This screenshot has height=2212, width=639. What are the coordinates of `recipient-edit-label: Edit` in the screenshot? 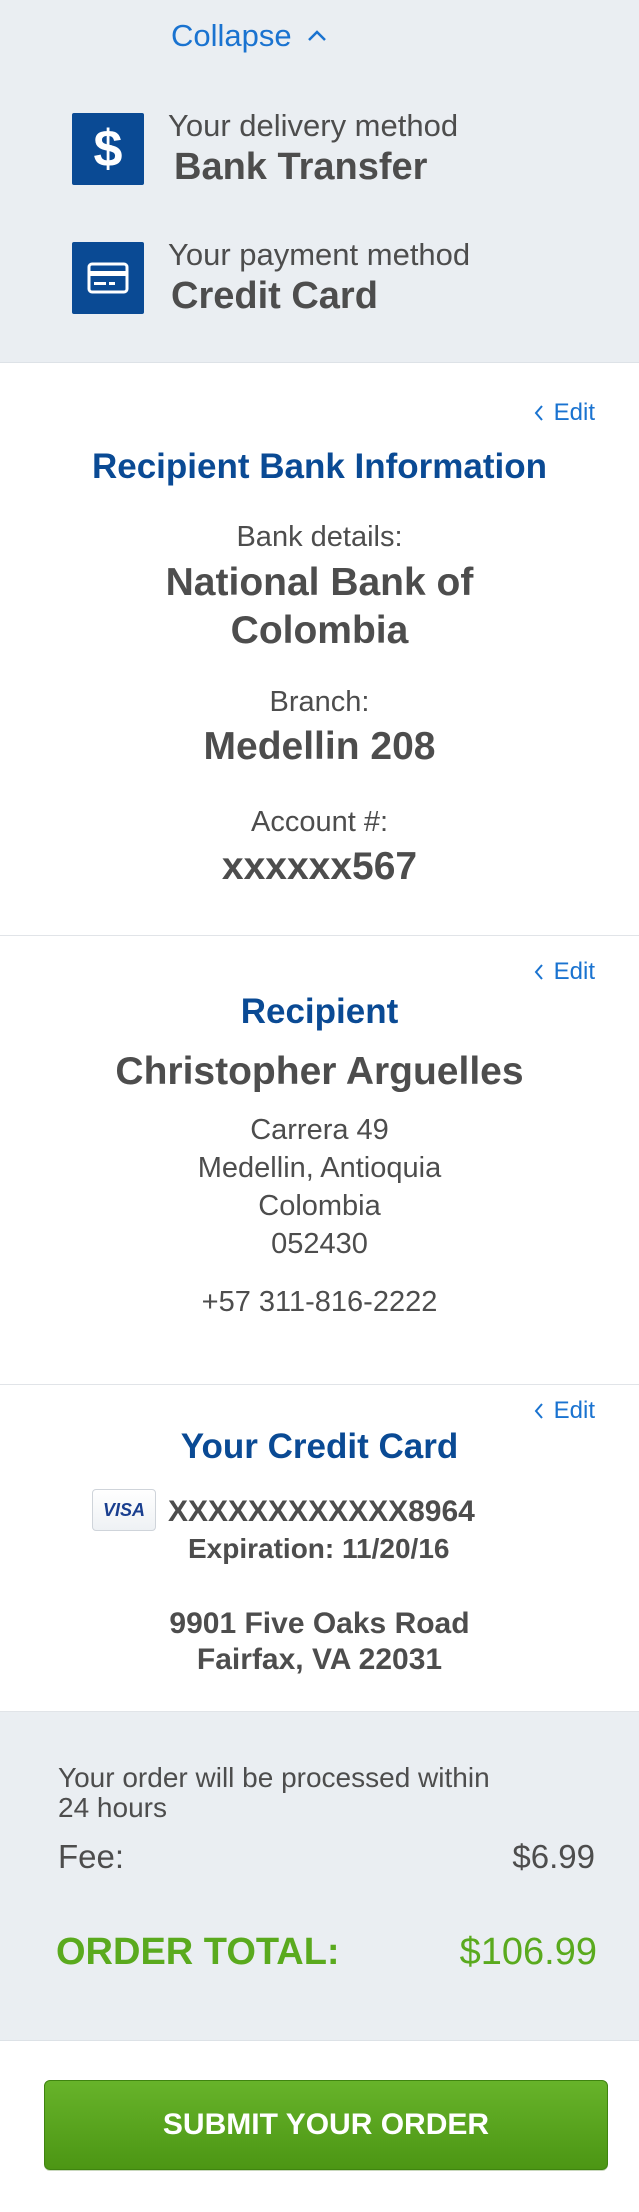 It's located at (574, 971).